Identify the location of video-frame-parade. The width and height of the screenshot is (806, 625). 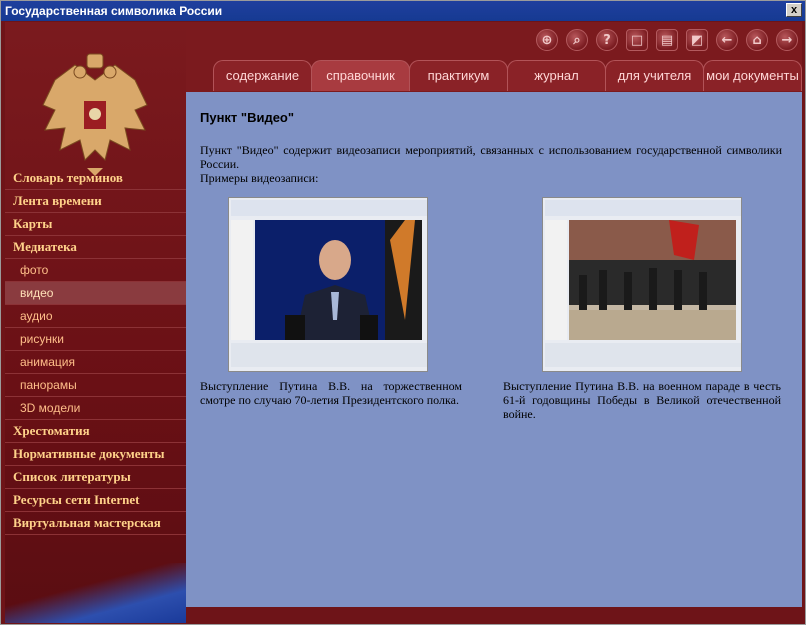
(652, 280).